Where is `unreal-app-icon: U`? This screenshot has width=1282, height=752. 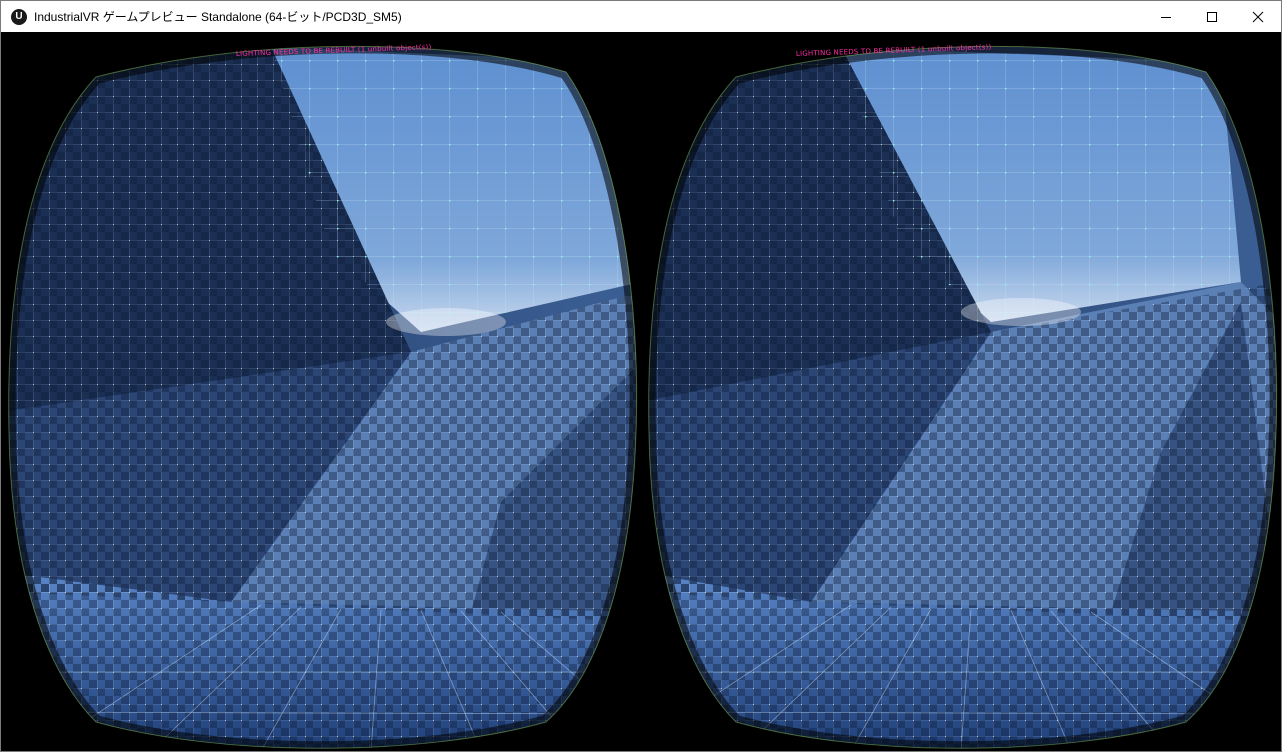 unreal-app-icon: U is located at coordinates (19, 16).